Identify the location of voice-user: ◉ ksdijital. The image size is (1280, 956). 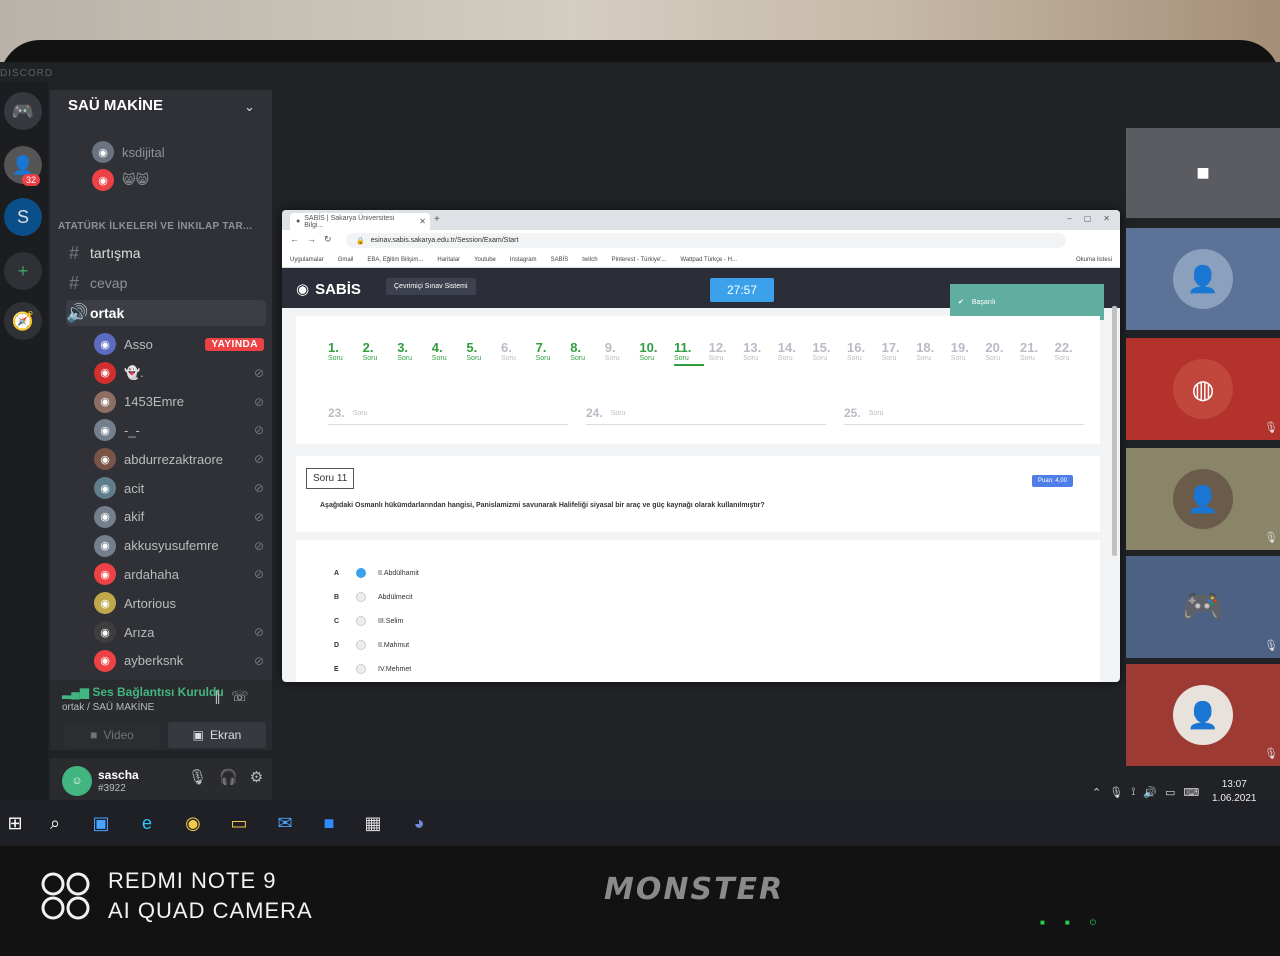
(128, 152).